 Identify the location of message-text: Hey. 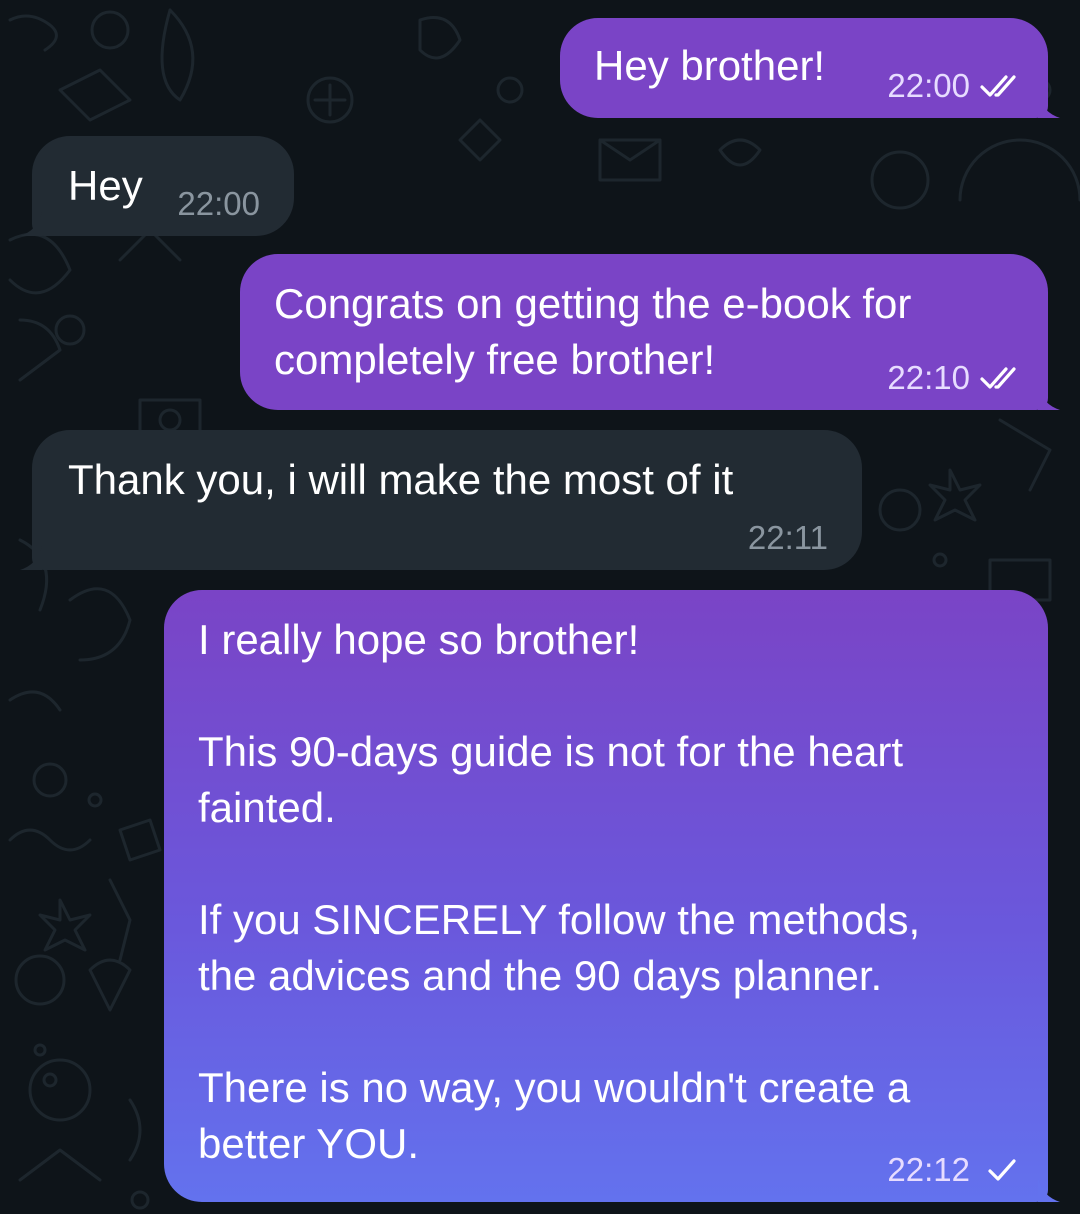
(105, 185).